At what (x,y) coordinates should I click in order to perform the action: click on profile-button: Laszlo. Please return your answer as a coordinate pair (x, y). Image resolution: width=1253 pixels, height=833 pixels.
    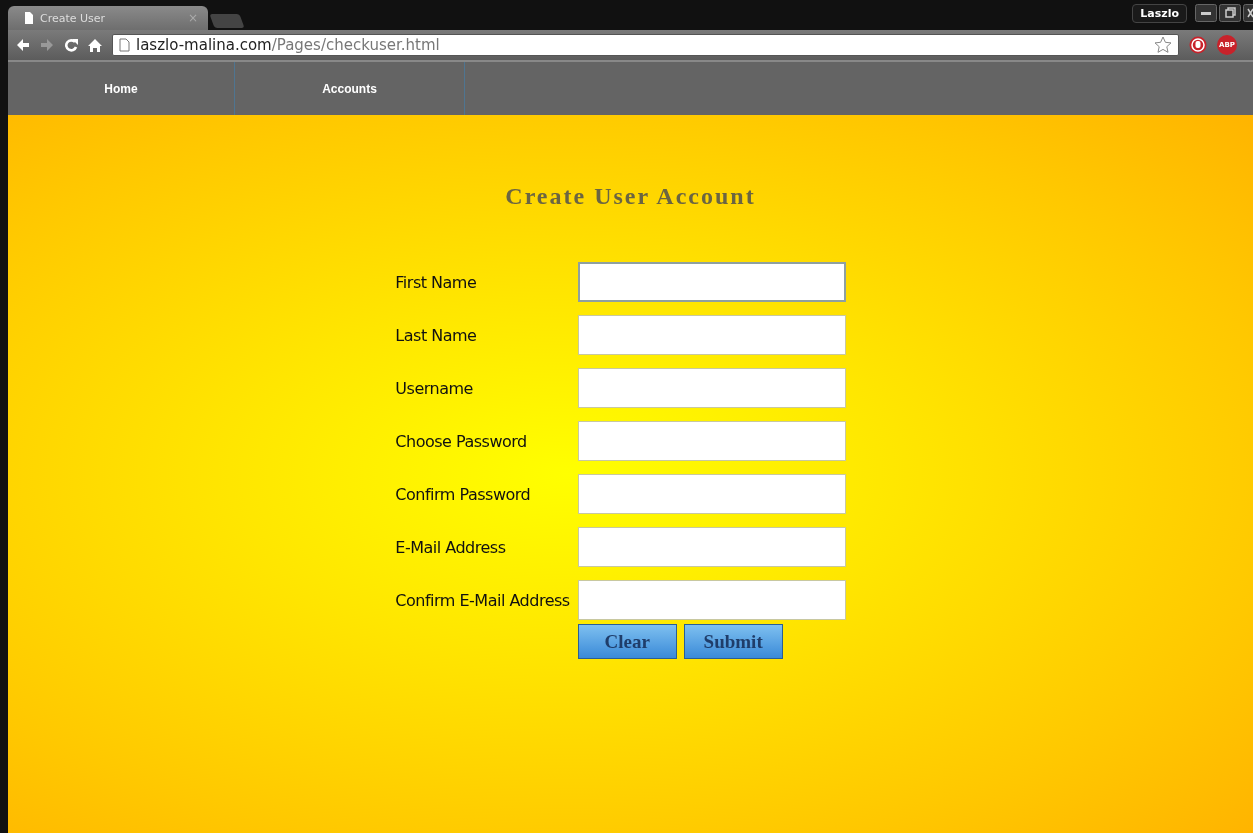
    Looking at the image, I should click on (1159, 13).